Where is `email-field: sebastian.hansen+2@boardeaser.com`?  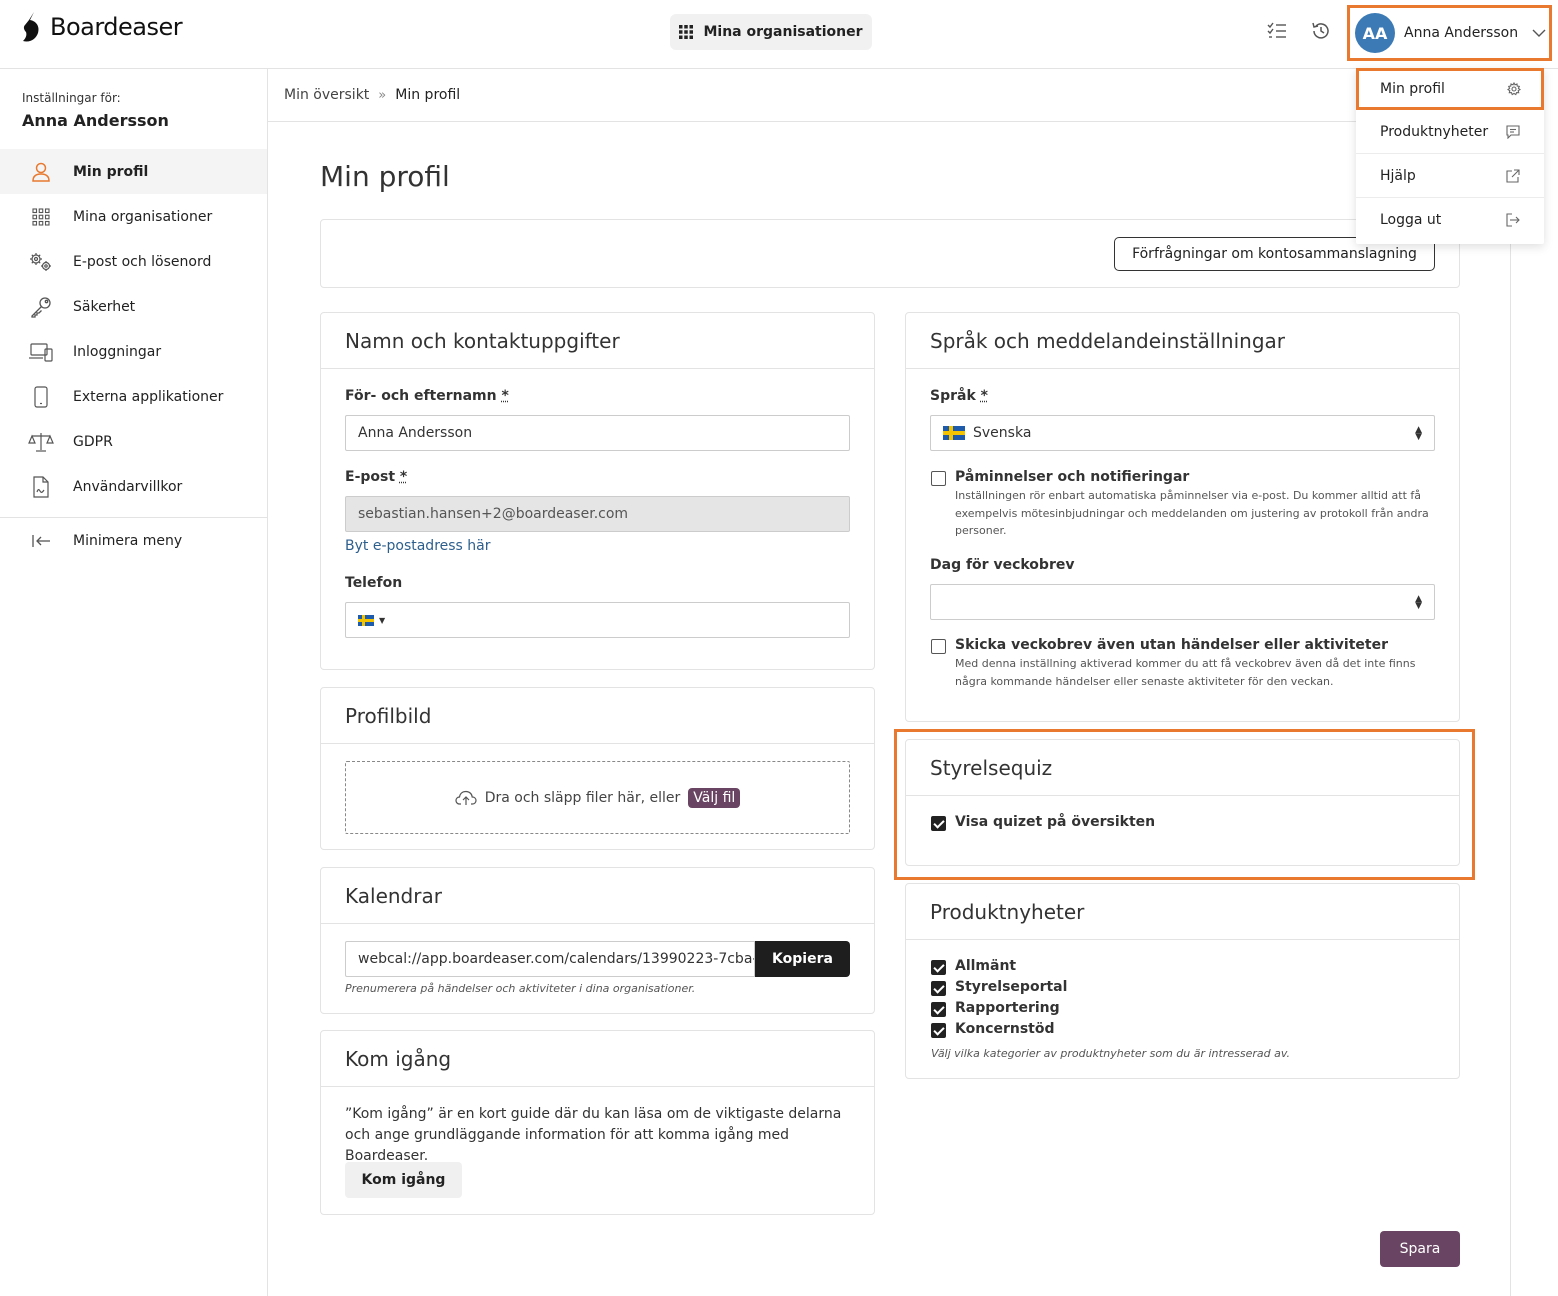
email-field: sebastian.hansen+2@boardeaser.com is located at coordinates (597, 514).